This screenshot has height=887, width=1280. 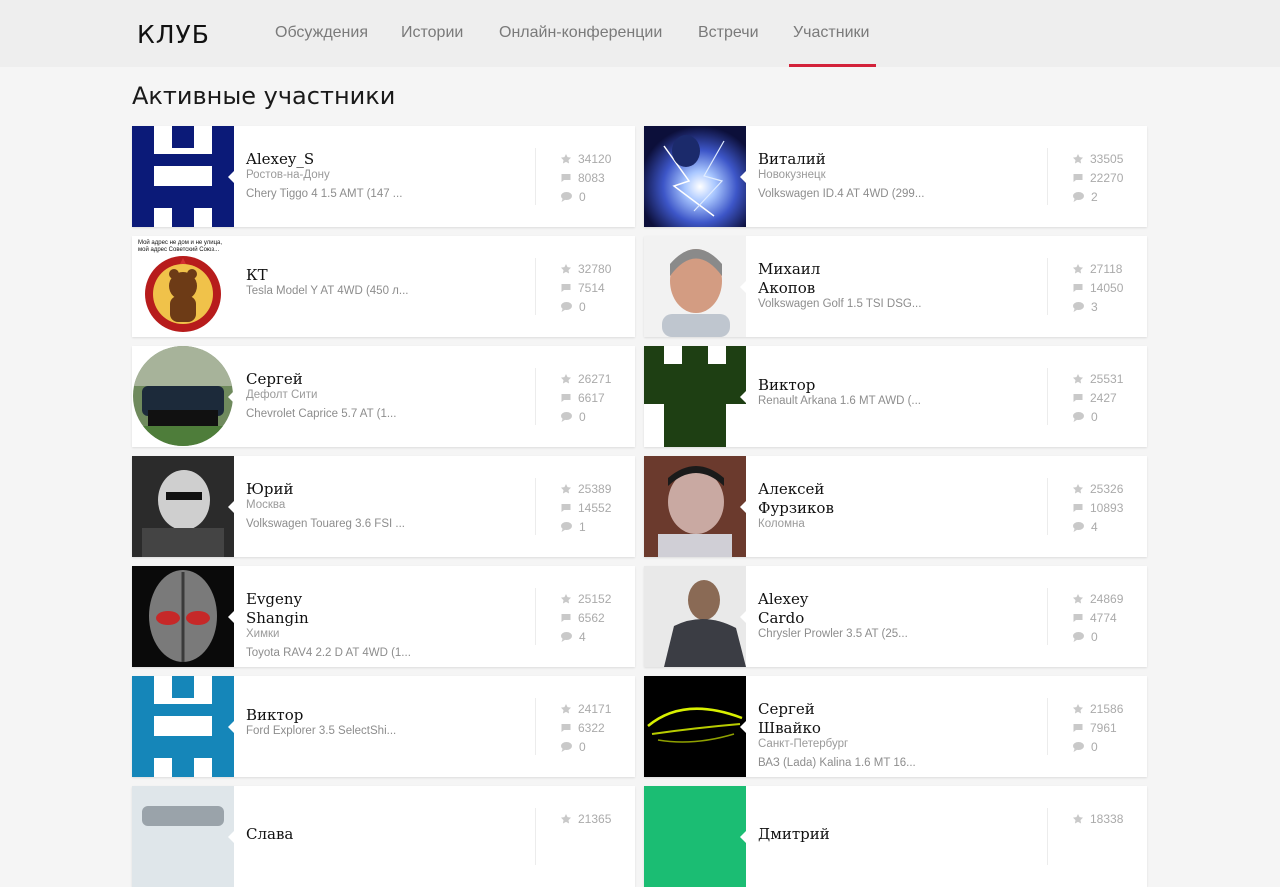 I want to click on member-name: Evgeny, so click(x=274, y=599).